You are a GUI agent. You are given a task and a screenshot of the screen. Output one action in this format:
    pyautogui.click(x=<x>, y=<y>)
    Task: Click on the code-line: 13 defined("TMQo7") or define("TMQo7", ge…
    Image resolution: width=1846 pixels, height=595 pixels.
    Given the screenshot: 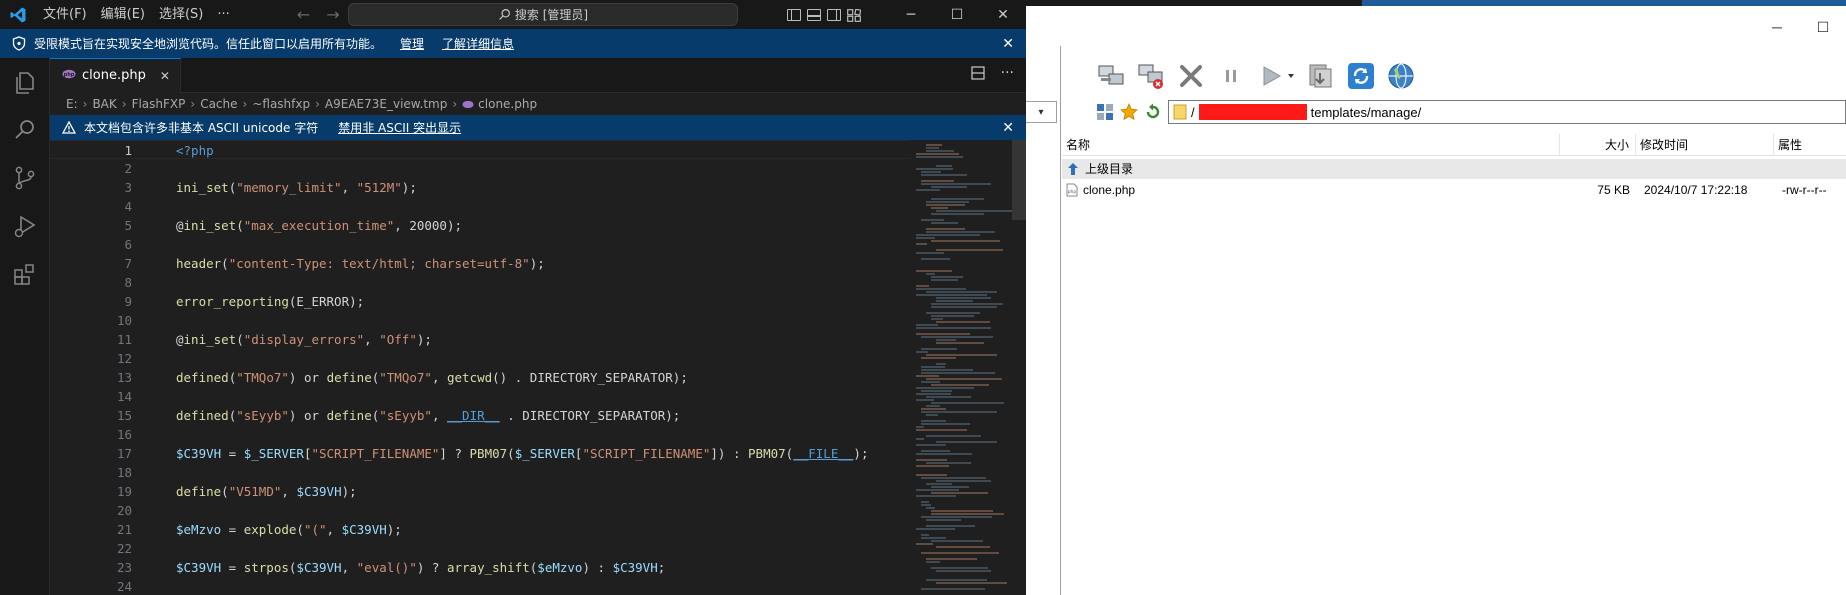 What is the action you would take?
    pyautogui.click(x=480, y=377)
    